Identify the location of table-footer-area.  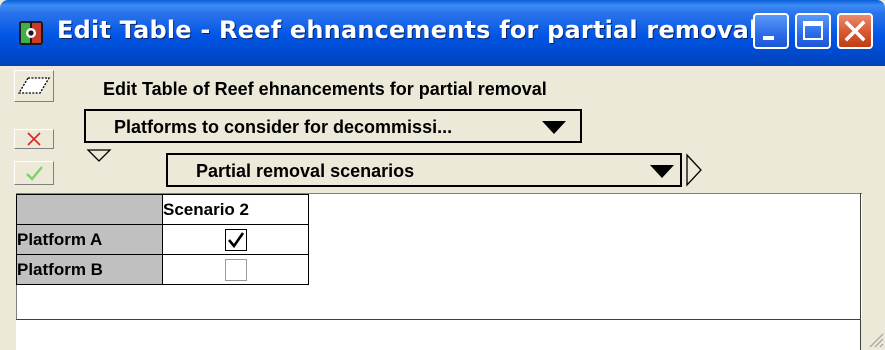
(438, 334).